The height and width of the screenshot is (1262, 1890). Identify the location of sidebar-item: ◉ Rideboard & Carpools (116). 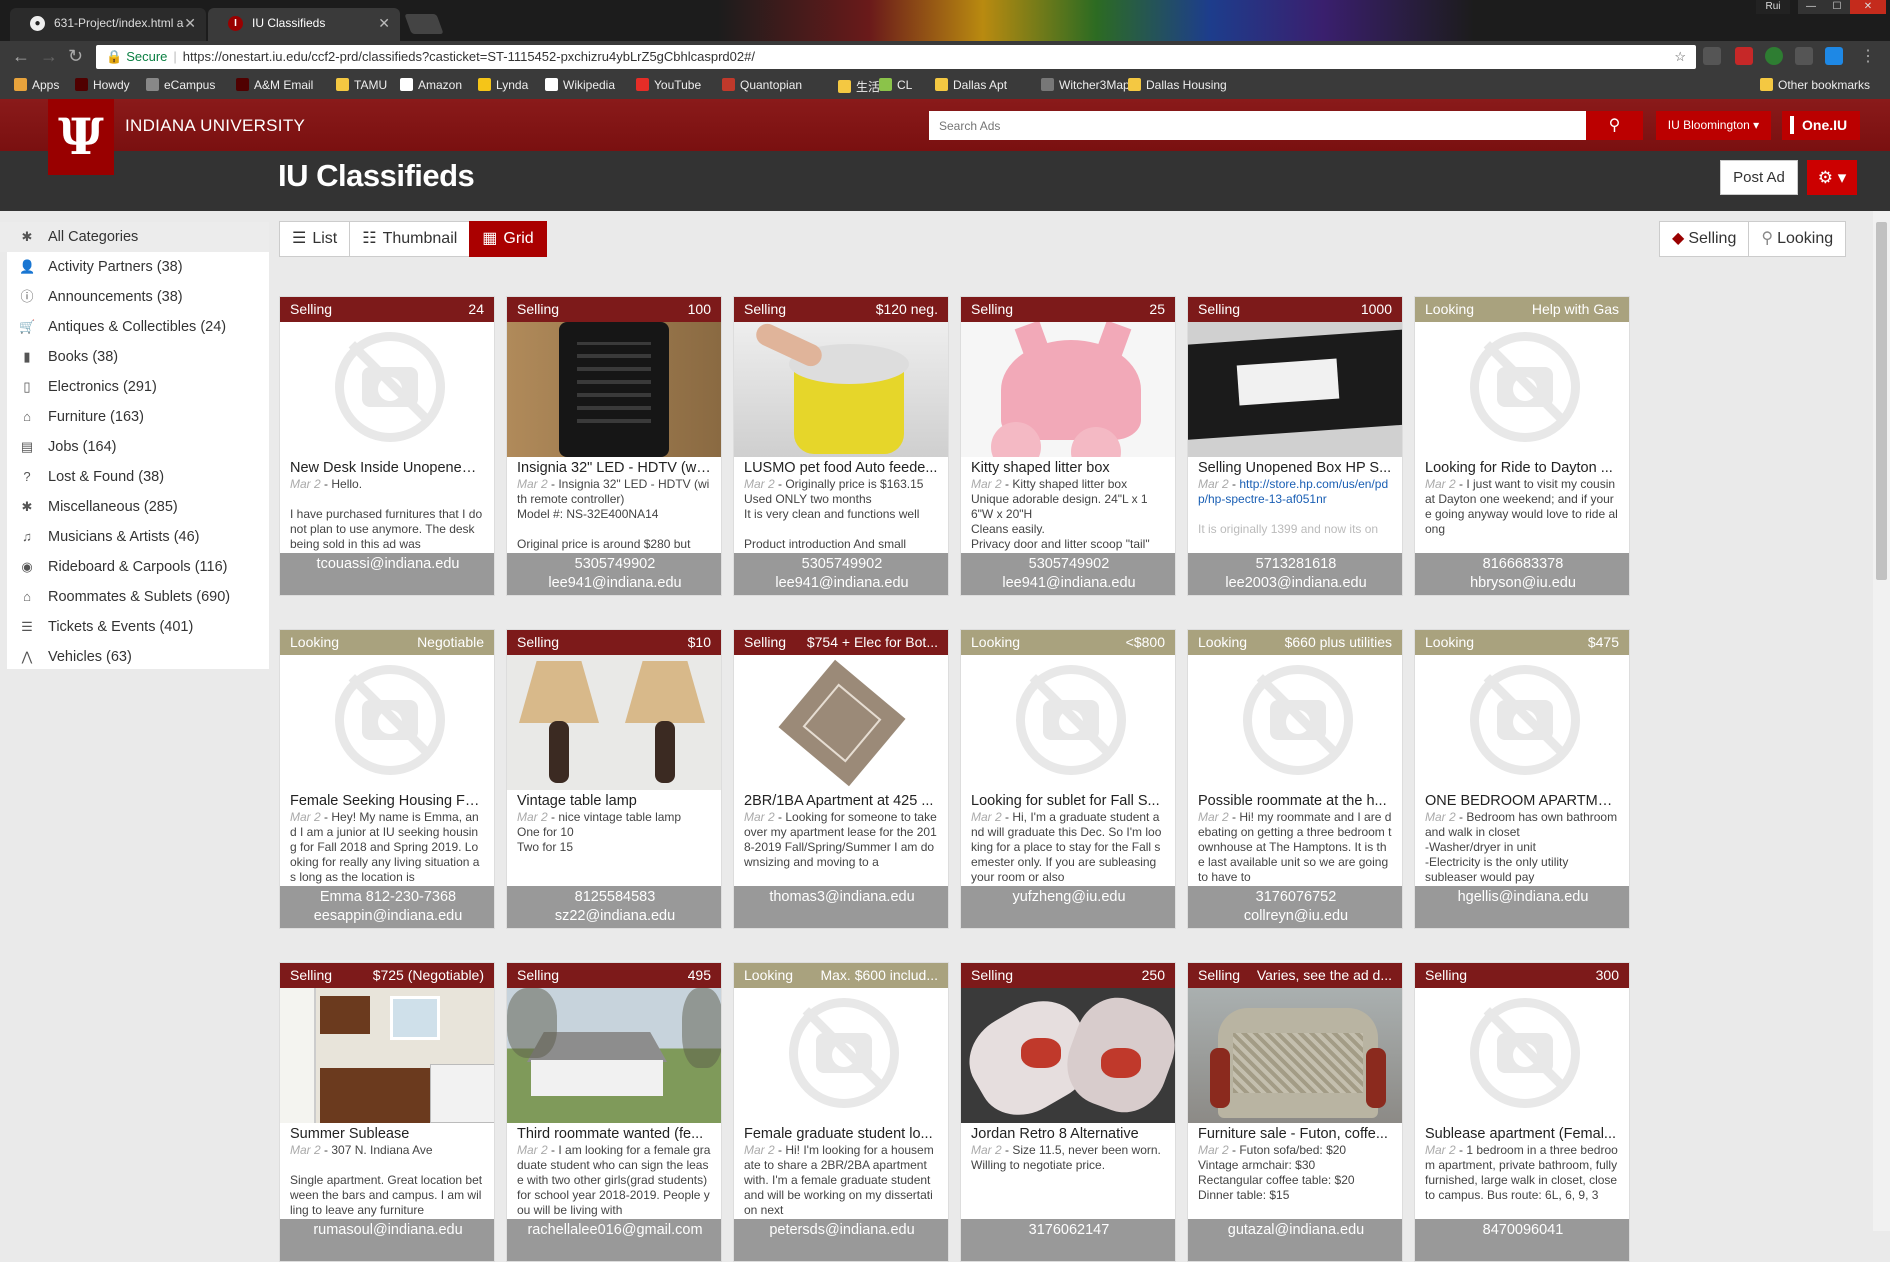
(138, 567).